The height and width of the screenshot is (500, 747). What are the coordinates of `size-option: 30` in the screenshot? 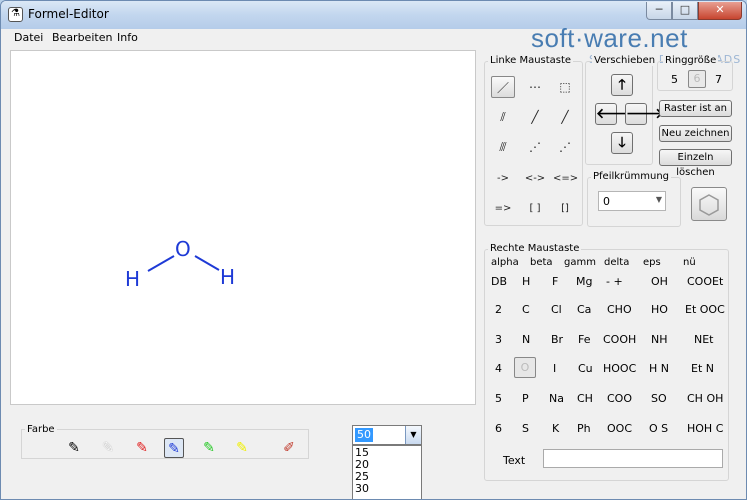 It's located at (362, 488).